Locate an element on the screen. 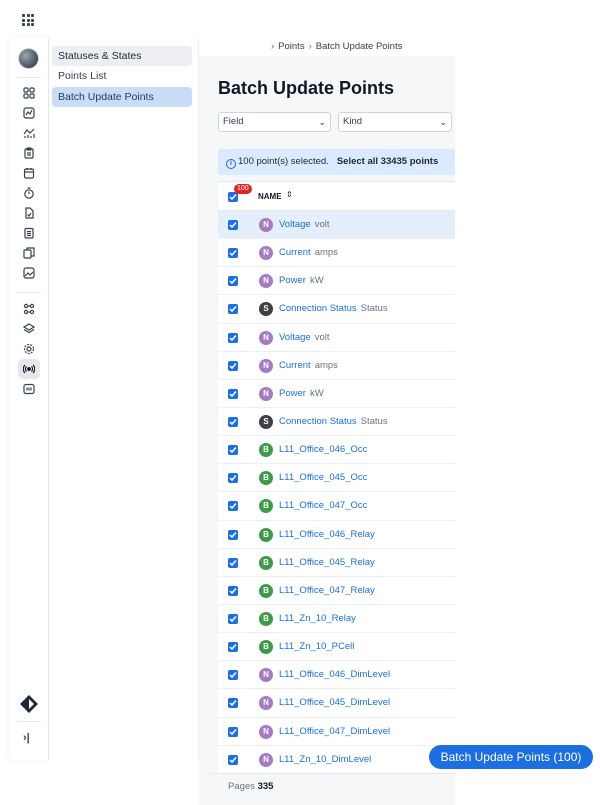 The width and height of the screenshot is (600, 805). layers-icon is located at coordinates (29, 329).